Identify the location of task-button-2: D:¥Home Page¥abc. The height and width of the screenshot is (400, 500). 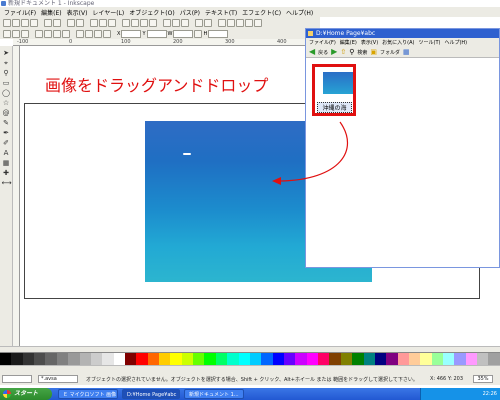
(151, 394).